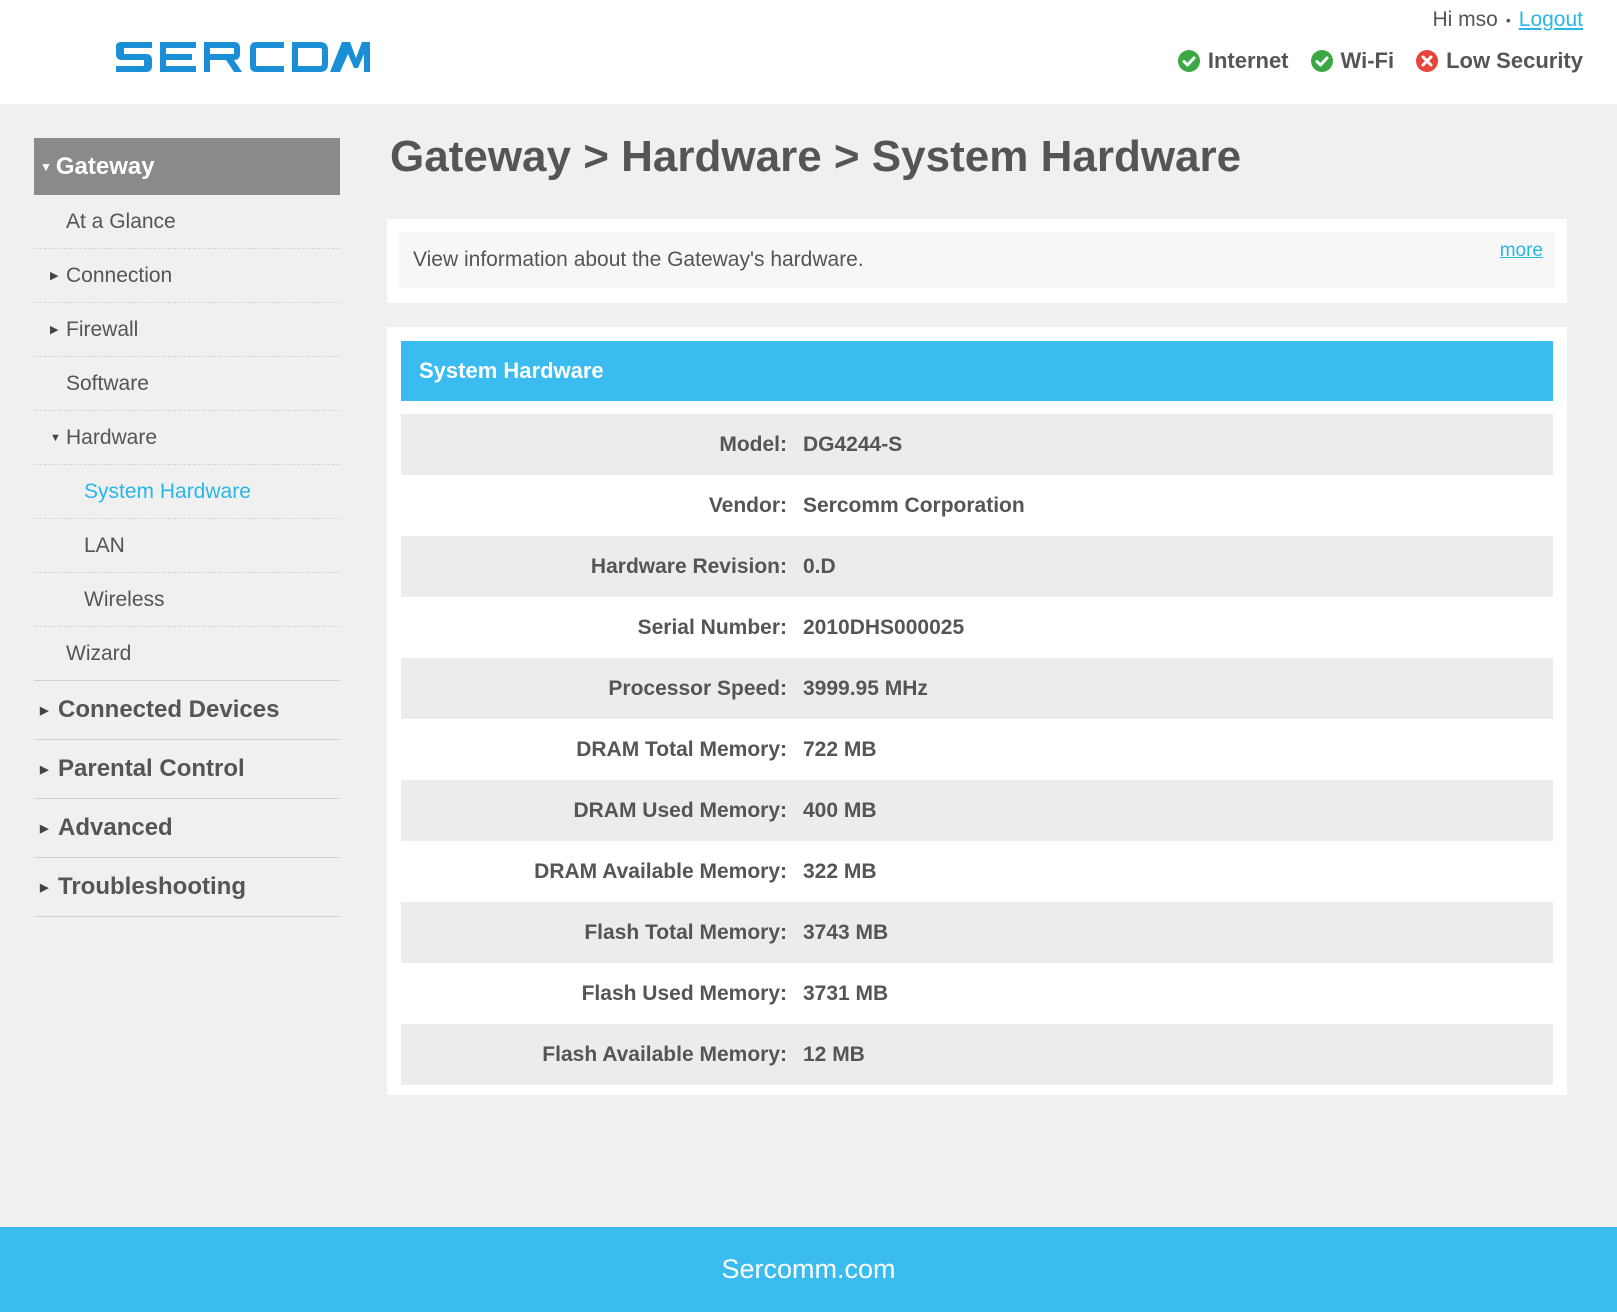 Image resolution: width=1617 pixels, height=1312 pixels. Describe the element at coordinates (884, 627) in the screenshot. I see `row-value: 2010DHS000025` at that location.